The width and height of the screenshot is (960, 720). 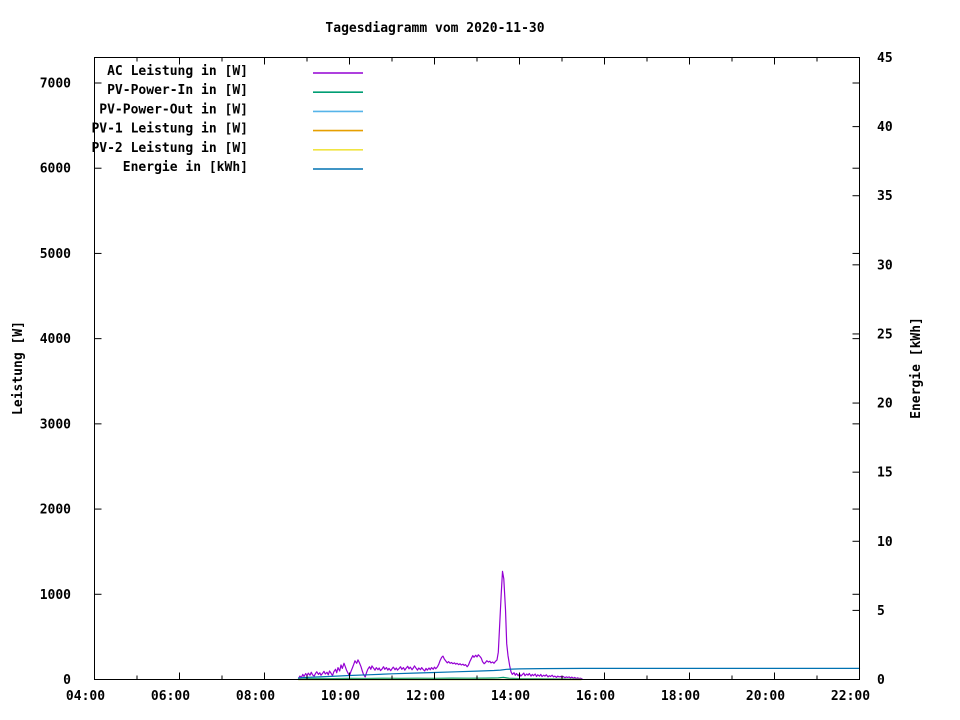 I want to click on y-axis-right-label: Energie [kWh], so click(x=916, y=368).